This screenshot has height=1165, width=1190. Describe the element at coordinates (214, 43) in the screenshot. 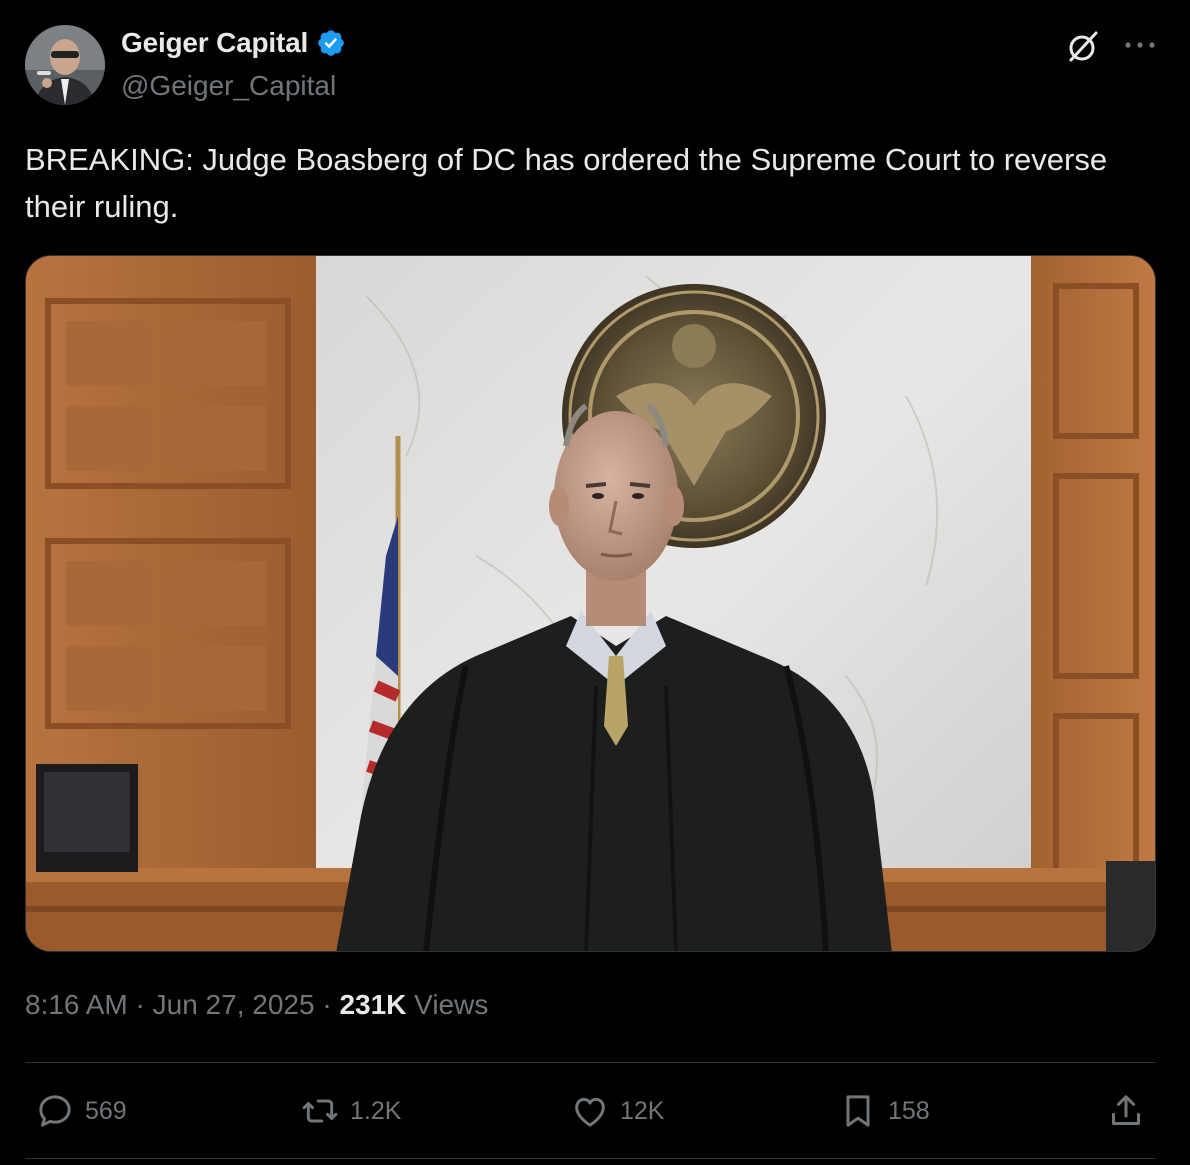

I see `display-name: Geiger Capital` at that location.